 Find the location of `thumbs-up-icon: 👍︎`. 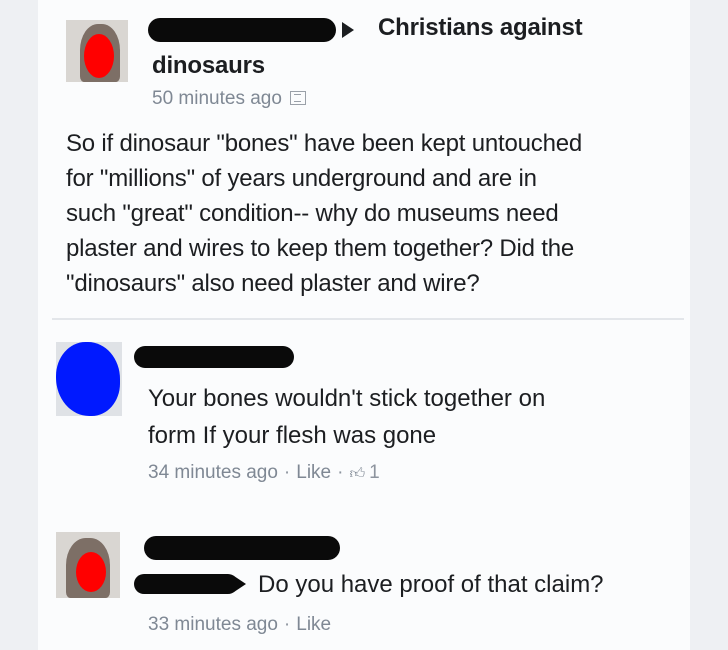

thumbs-up-icon: 👍︎ is located at coordinates (357, 473).